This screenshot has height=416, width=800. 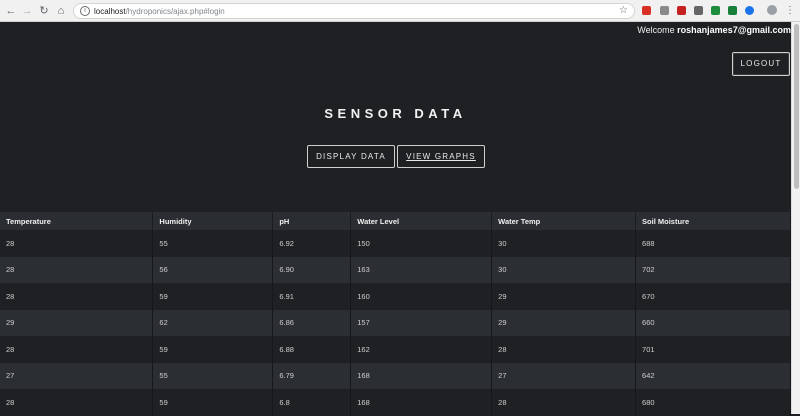 What do you see at coordinates (795, 218) in the screenshot?
I see `page-scrollbar` at bounding box center [795, 218].